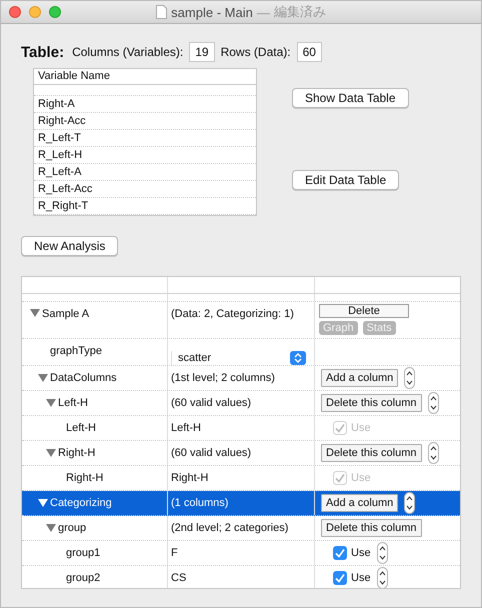 The height and width of the screenshot is (608, 482). Describe the element at coordinates (128, 52) in the screenshot. I see `columns-label: Columns (Variables):` at that location.